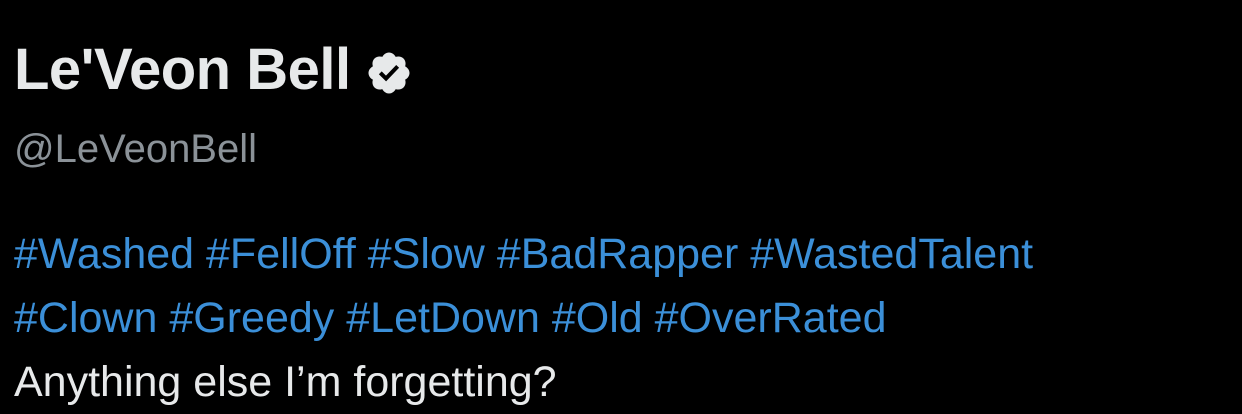 The height and width of the screenshot is (414, 1242). What do you see at coordinates (771, 318) in the screenshot?
I see `hashtag-link: #OverRated` at bounding box center [771, 318].